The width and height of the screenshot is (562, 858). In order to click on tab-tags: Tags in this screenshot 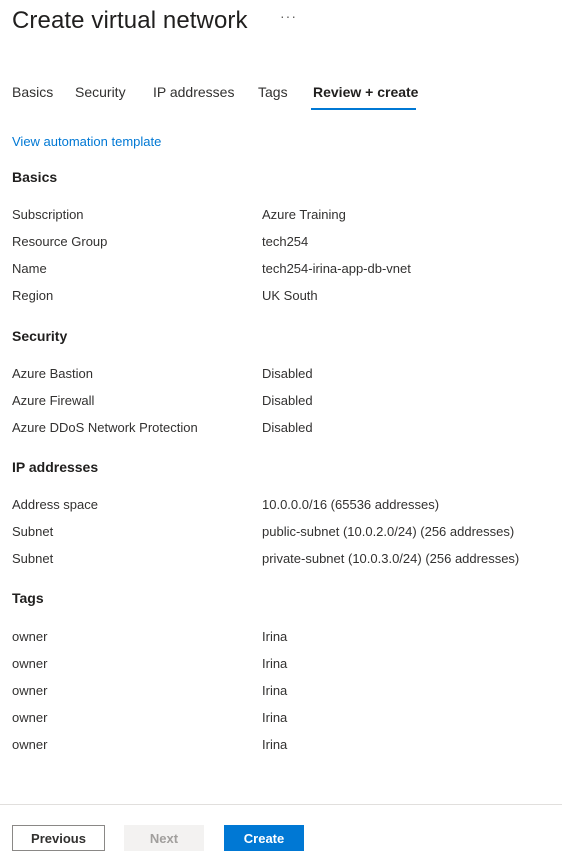, I will do `click(273, 92)`.